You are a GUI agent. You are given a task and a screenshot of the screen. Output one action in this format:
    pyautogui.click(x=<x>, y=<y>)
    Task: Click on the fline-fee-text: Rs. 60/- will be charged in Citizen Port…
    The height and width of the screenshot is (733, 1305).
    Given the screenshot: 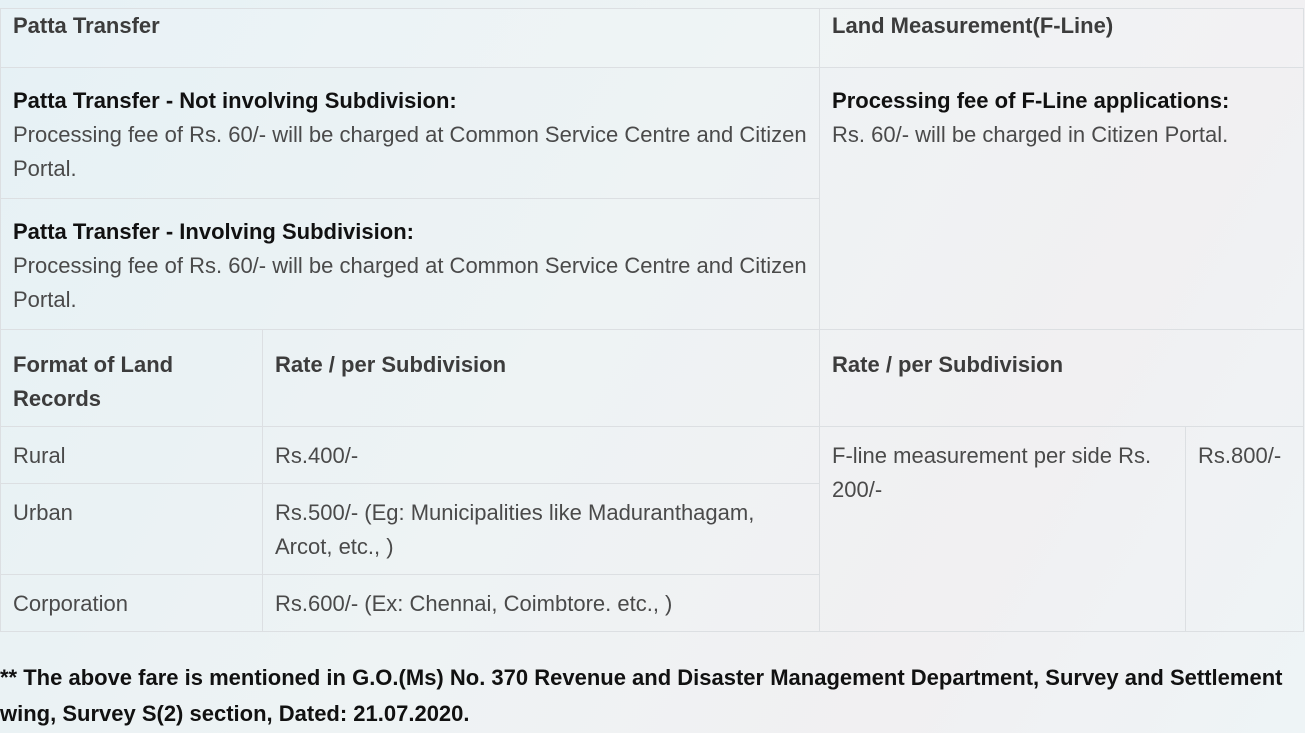 What is the action you would take?
    pyautogui.click(x=1030, y=134)
    